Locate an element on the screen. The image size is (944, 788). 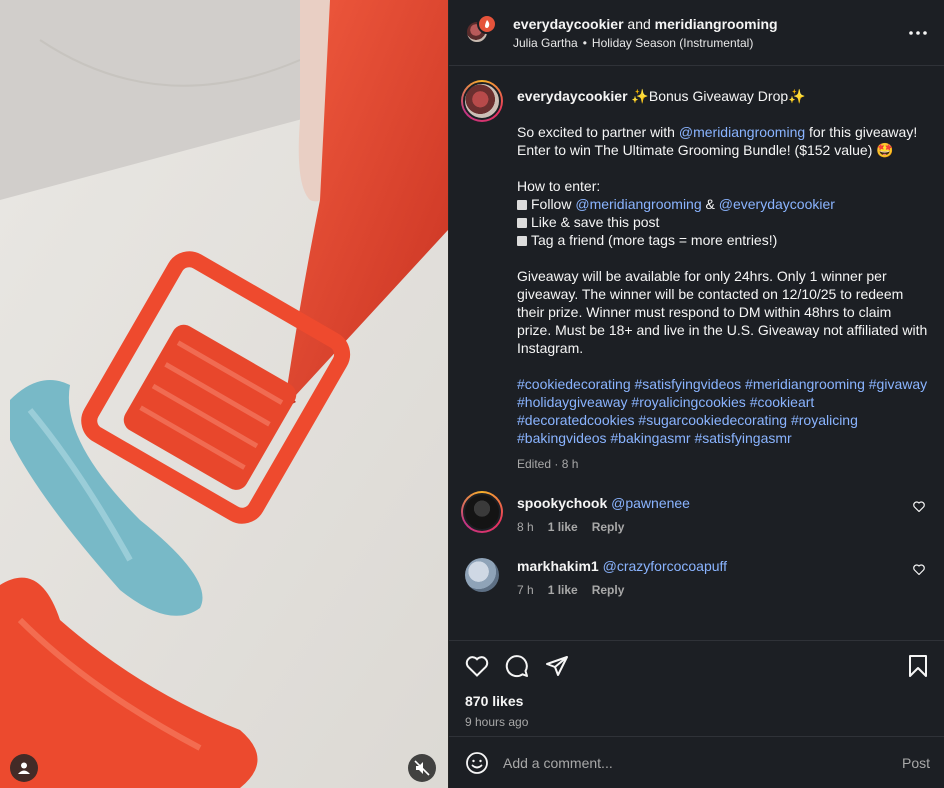
comment-icon is located at coordinates (516, 666).